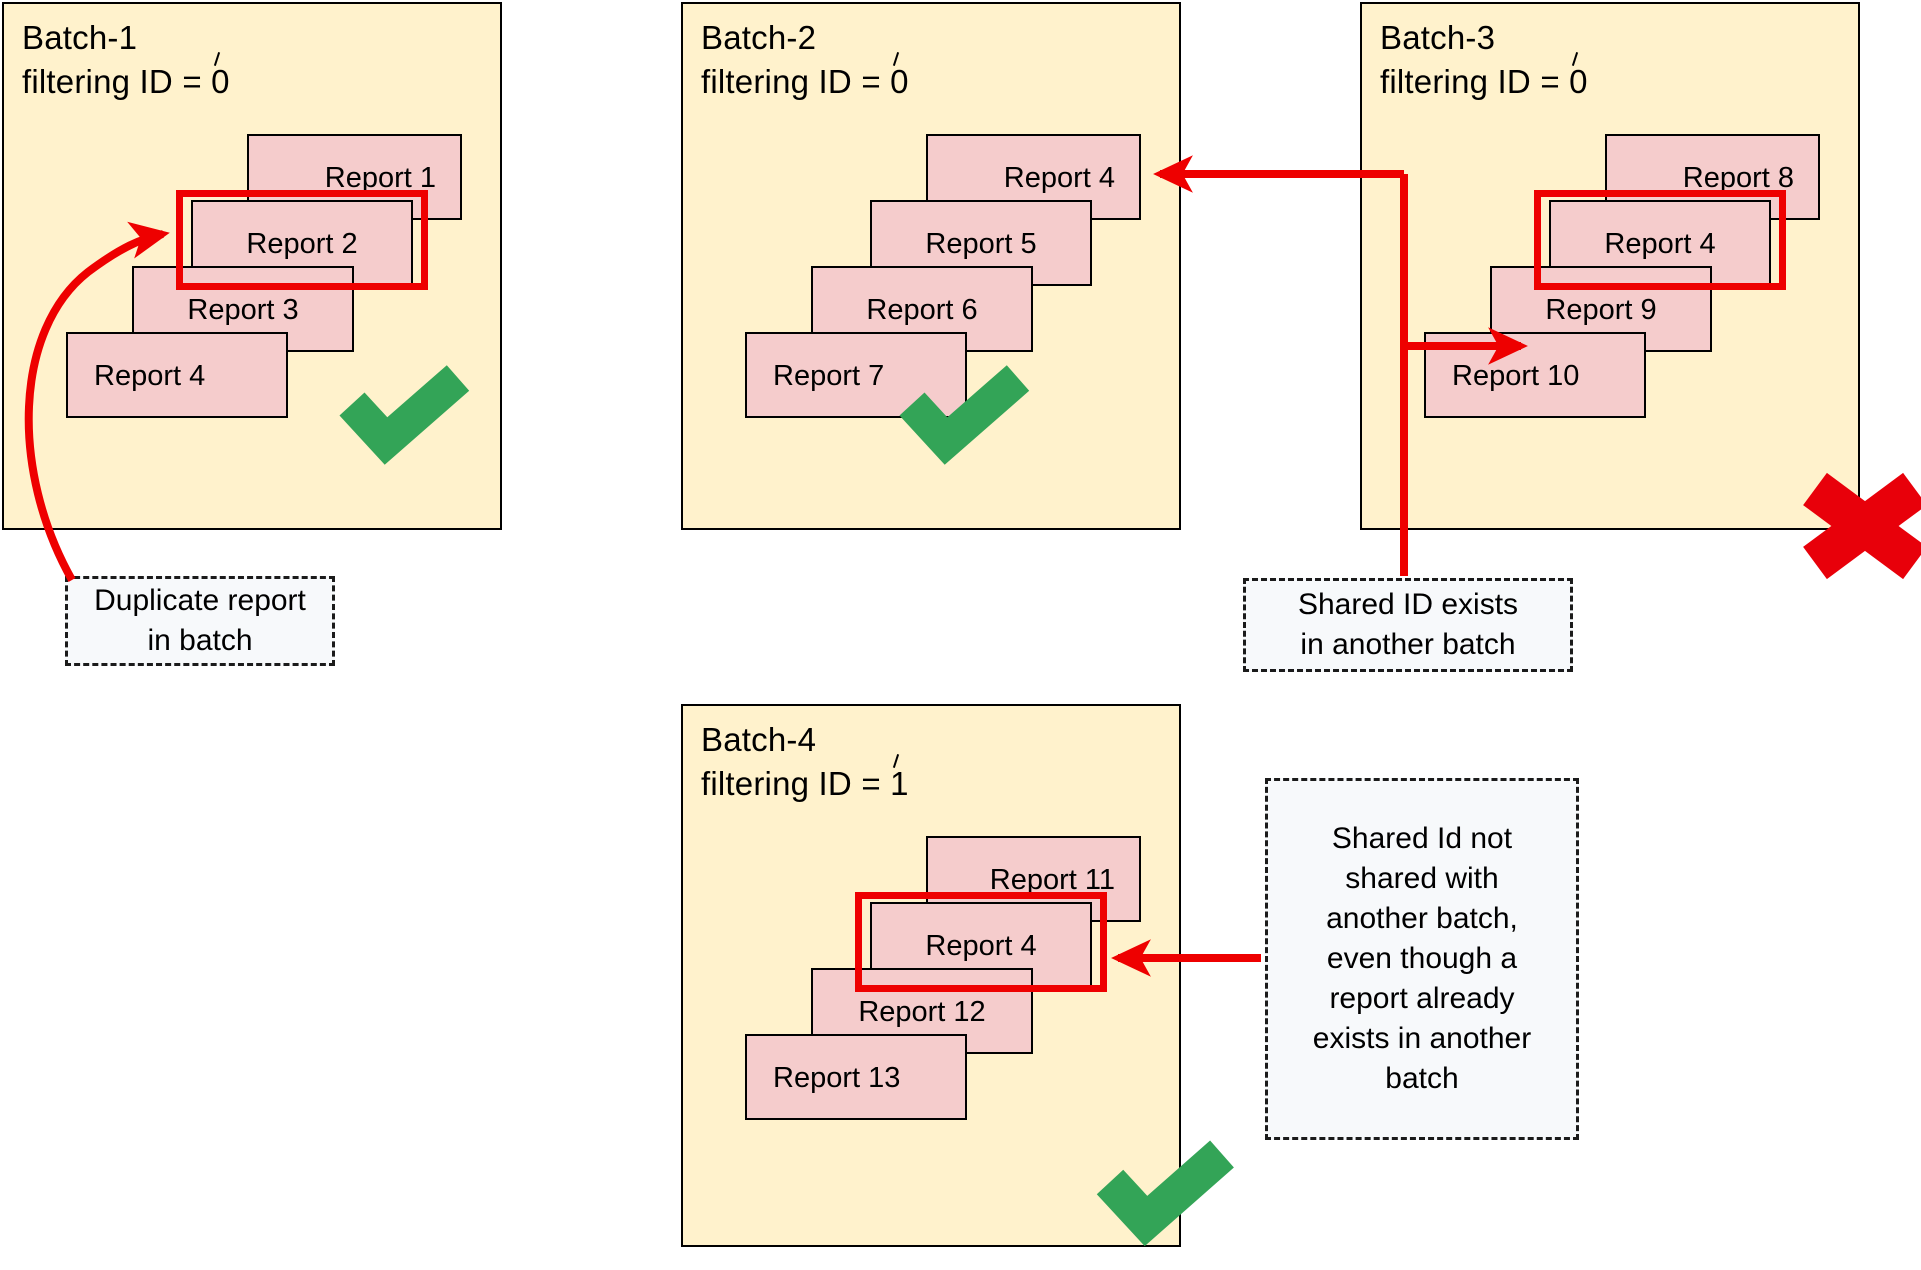 The height and width of the screenshot is (1270, 1921). I want to click on callout-duplicate-report: Duplicate report in batch, so click(200, 621).